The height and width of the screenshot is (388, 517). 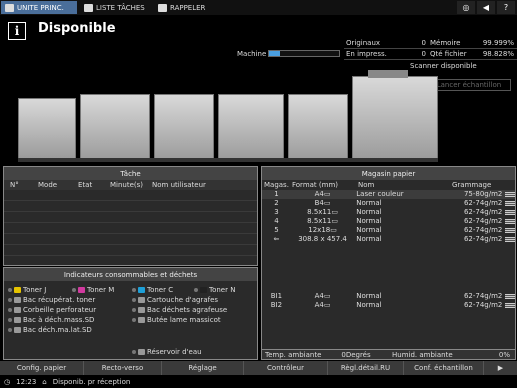 I want to click on footer-status: ◷ 12:23 ⌂ Disponib. pr réception, so click(x=258, y=382).